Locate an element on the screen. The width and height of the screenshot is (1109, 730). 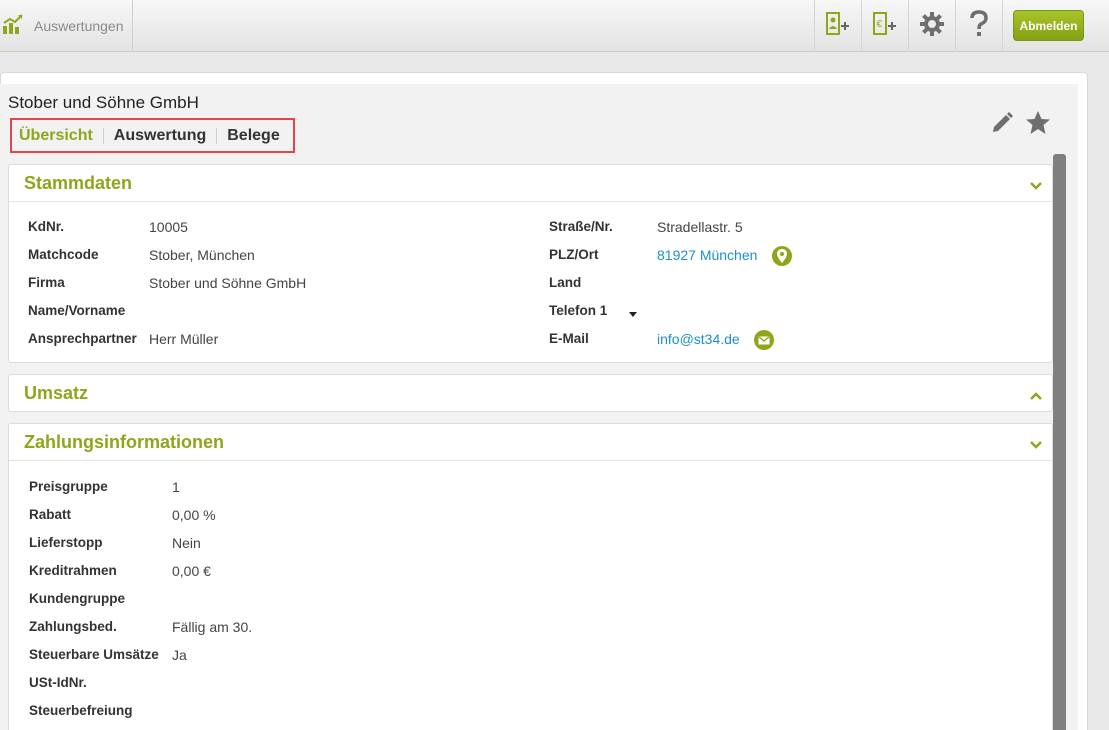
help-button is located at coordinates (979, 26).